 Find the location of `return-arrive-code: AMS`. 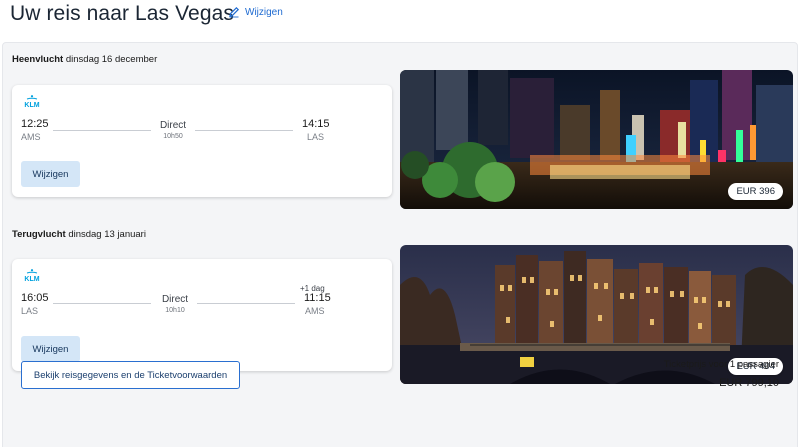

return-arrive-code: AMS is located at coordinates (315, 311).